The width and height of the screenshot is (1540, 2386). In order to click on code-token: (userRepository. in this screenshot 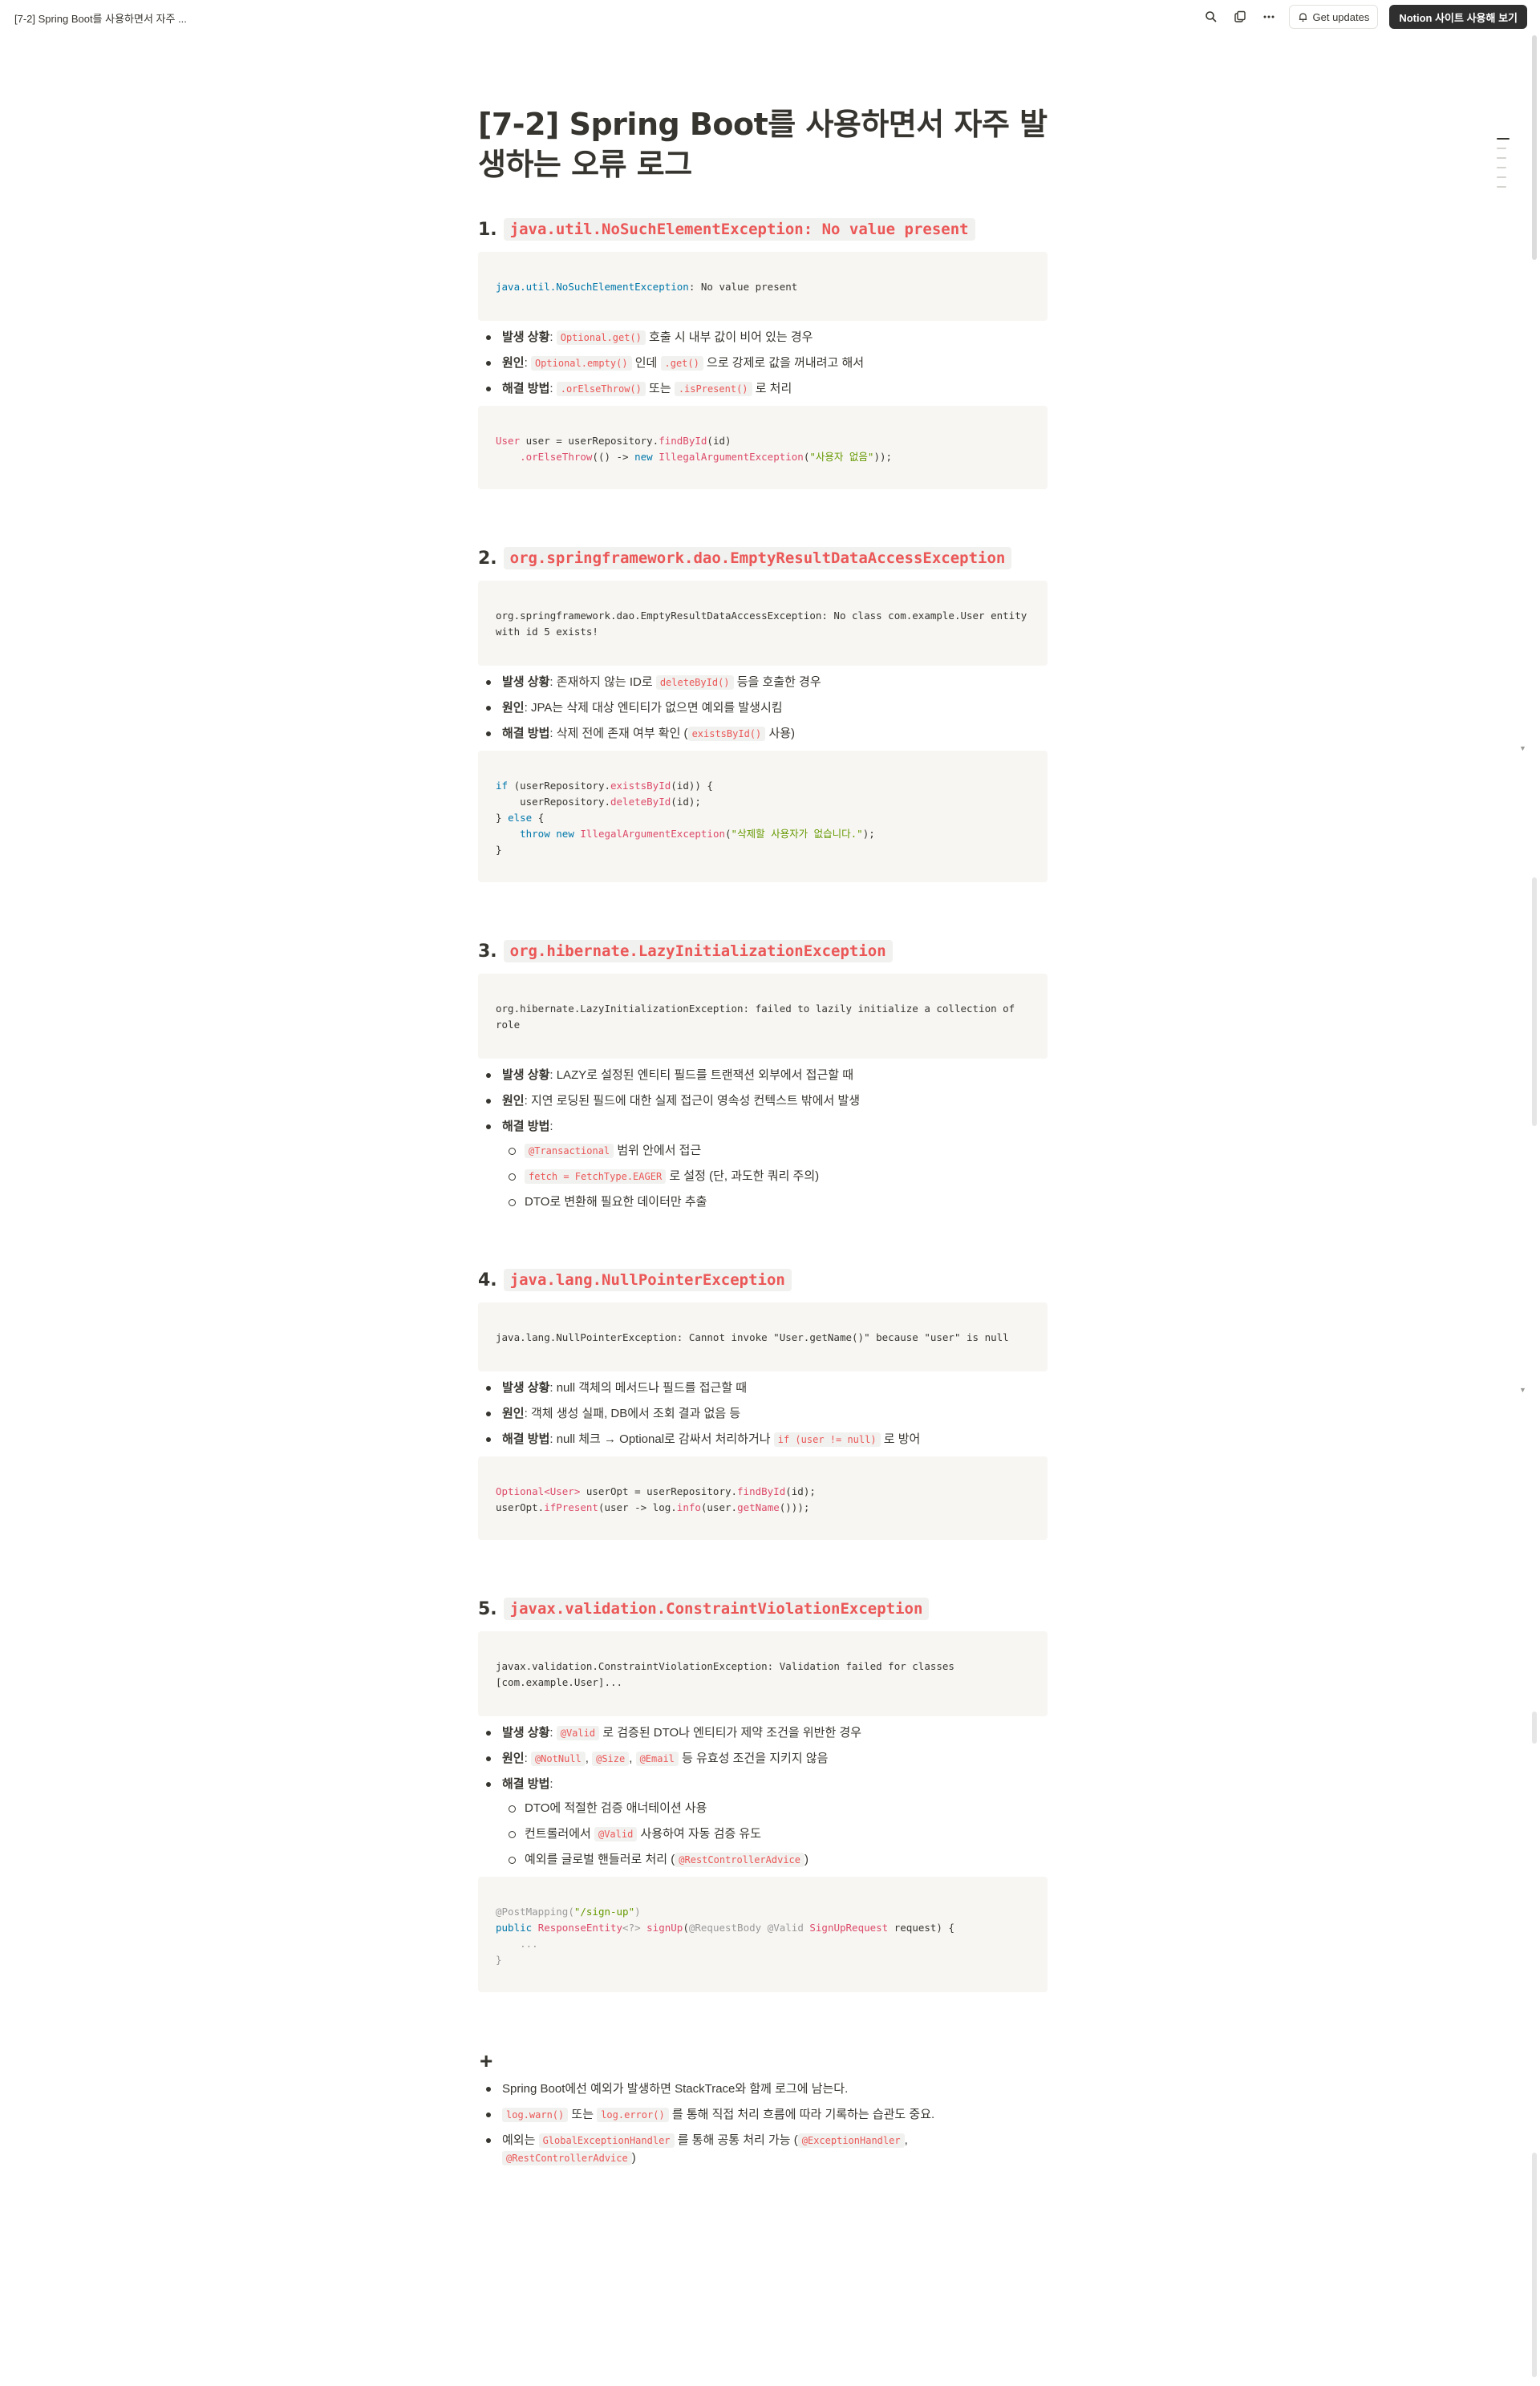, I will do `click(559, 786)`.